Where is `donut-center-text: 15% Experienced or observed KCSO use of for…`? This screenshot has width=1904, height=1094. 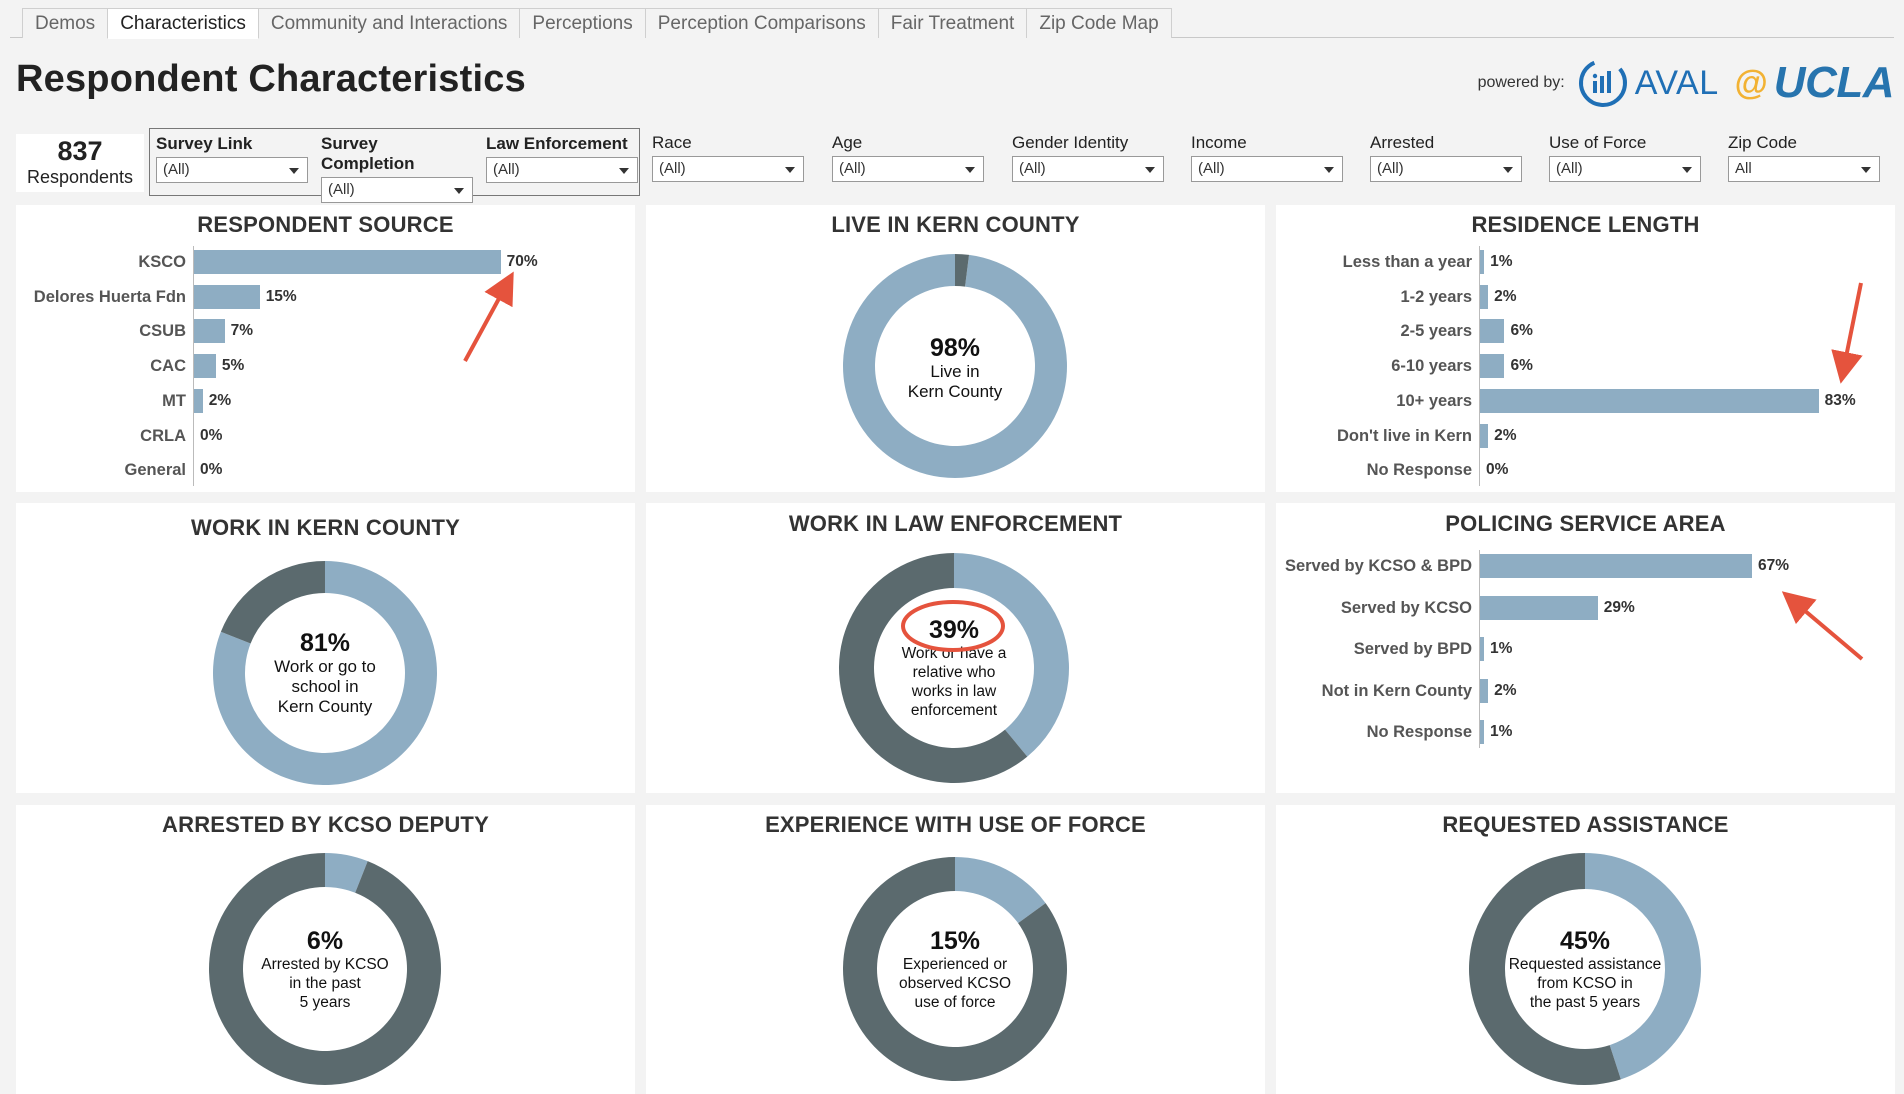 donut-center-text: 15% Experienced or observed KCSO use of for… is located at coordinates (955, 969).